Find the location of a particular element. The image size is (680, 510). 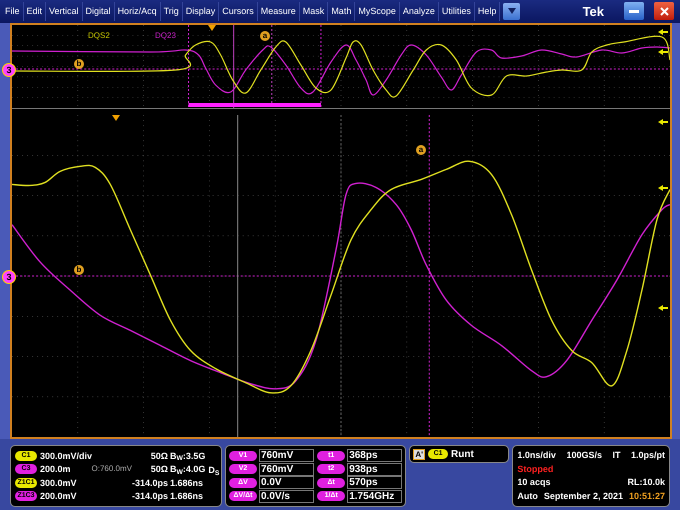

acquisition-count: 10 acqs is located at coordinates (533, 482).